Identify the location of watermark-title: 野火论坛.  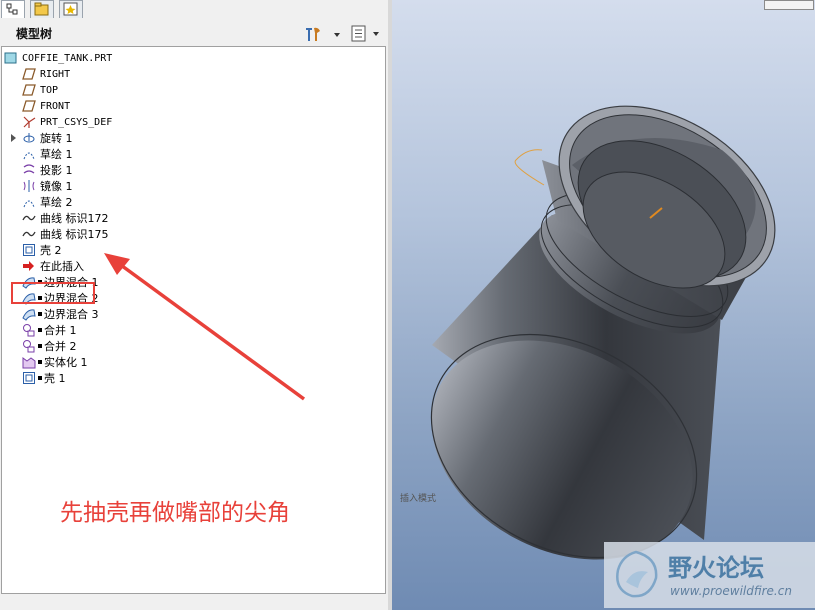
(716, 568).